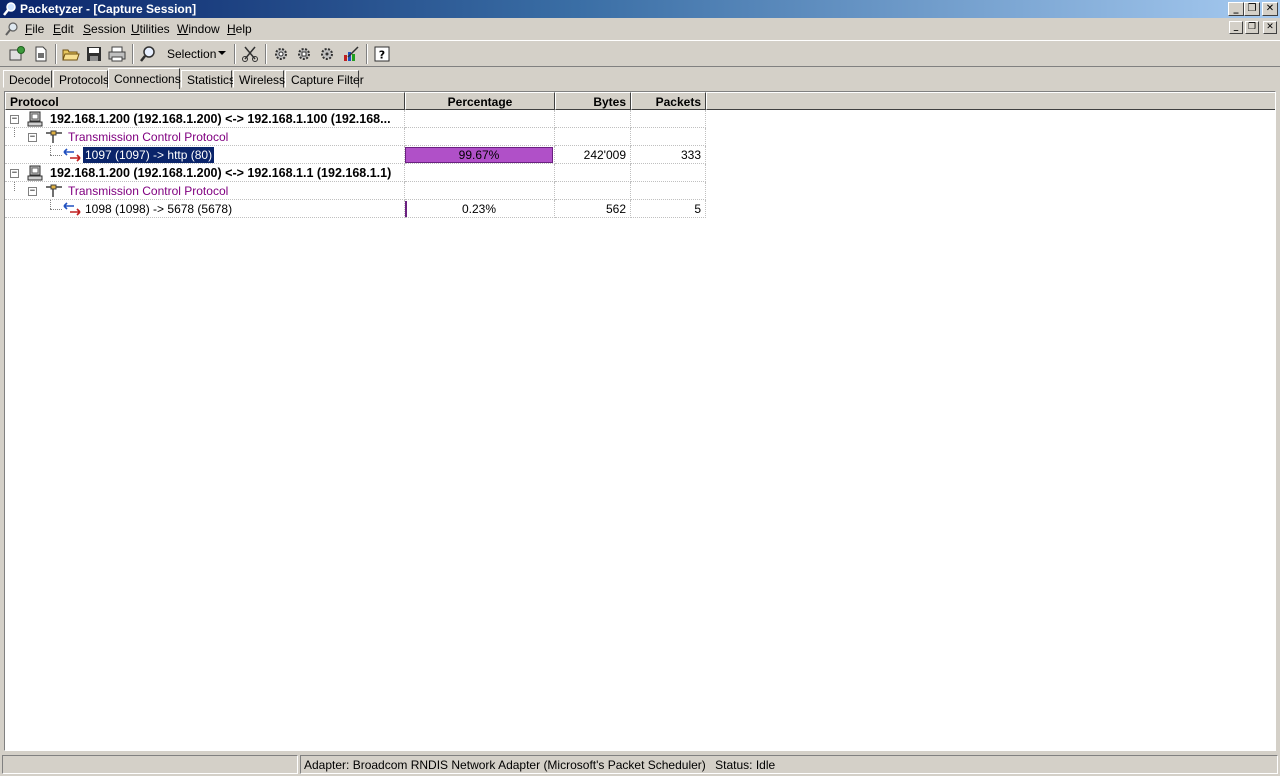  Describe the element at coordinates (640, 9) in the screenshot. I see `title-bar: Packetyzer - [Capture Session] _ ❐ ✕` at that location.